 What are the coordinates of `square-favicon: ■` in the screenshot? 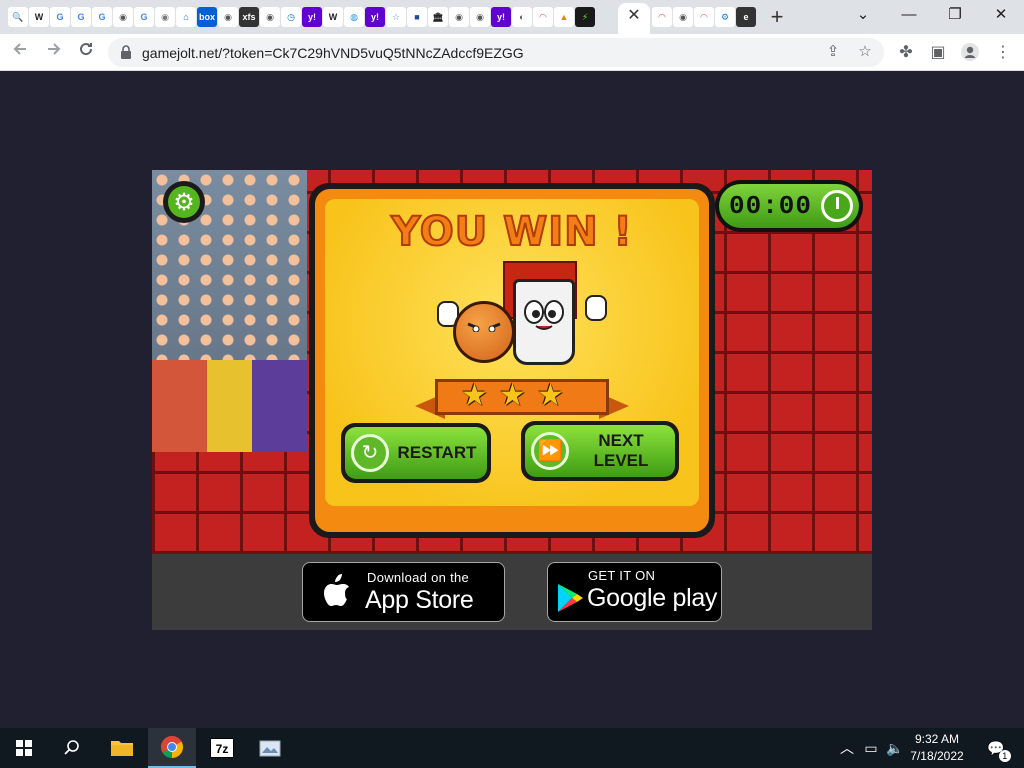 It's located at (417, 17).